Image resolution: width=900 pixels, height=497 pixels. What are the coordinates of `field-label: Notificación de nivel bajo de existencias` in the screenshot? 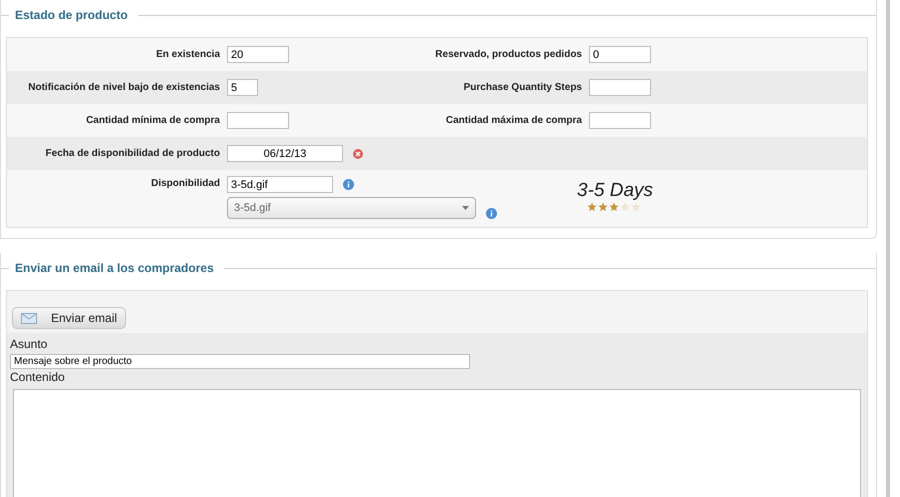 It's located at (123, 87).